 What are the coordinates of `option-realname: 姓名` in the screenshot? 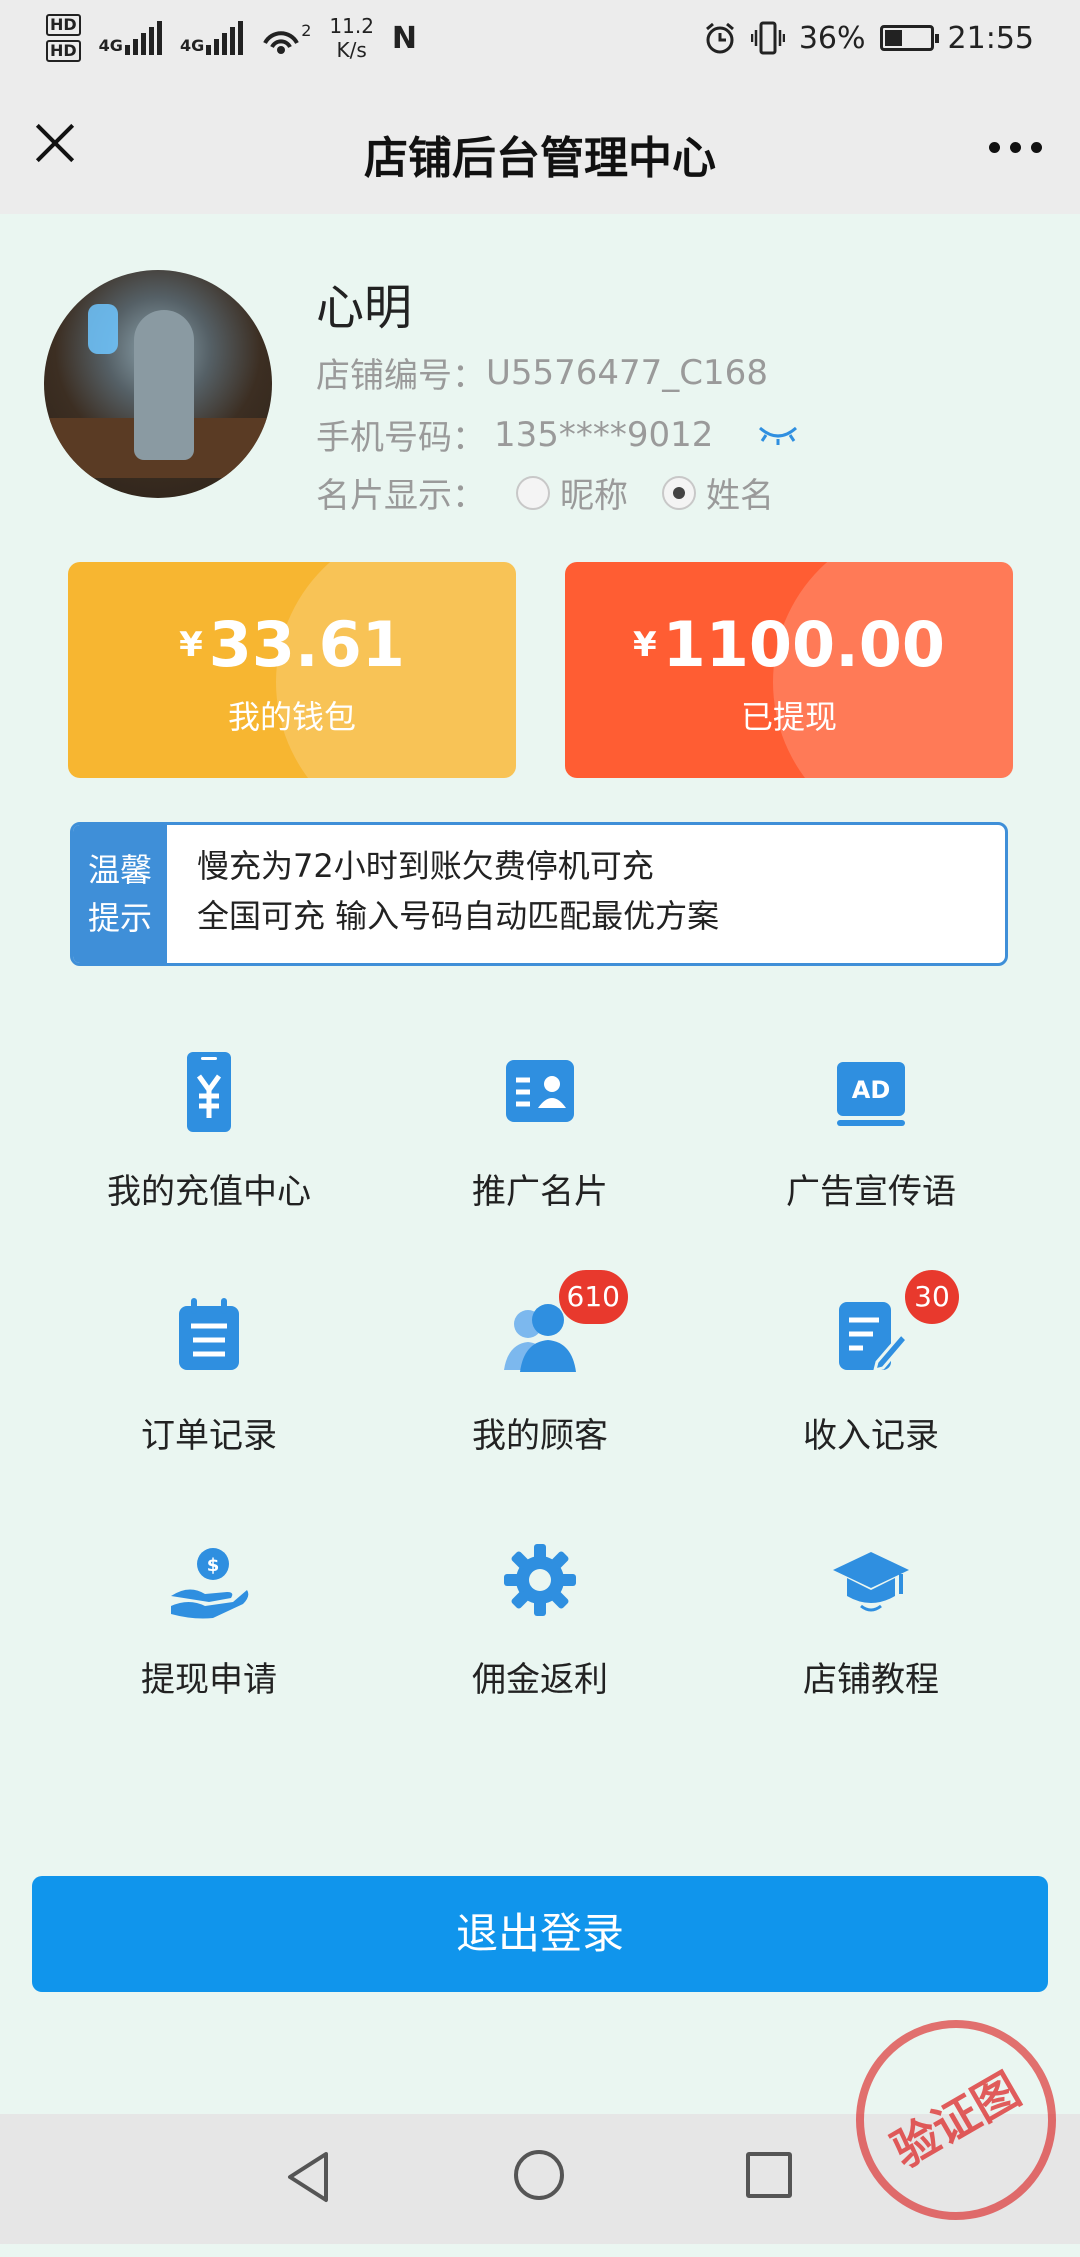 It's located at (718, 492).